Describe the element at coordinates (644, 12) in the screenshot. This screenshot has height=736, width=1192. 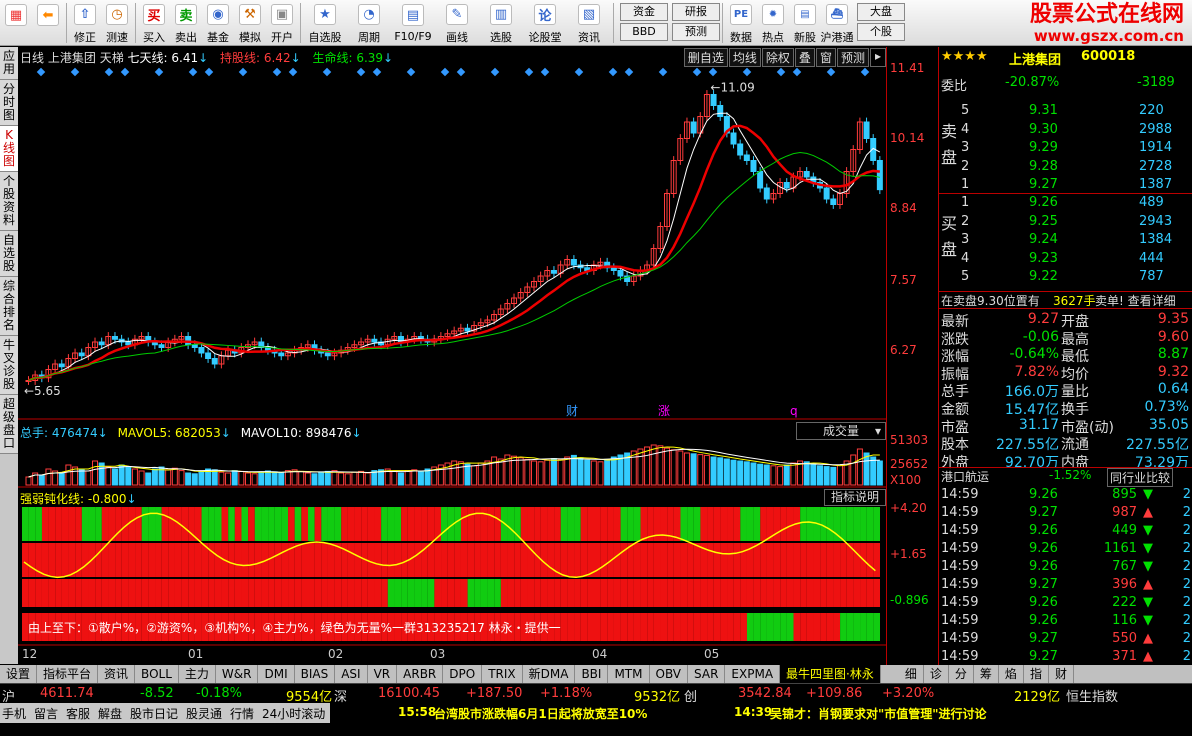
I see `toolbar-small-button: 资金` at that location.